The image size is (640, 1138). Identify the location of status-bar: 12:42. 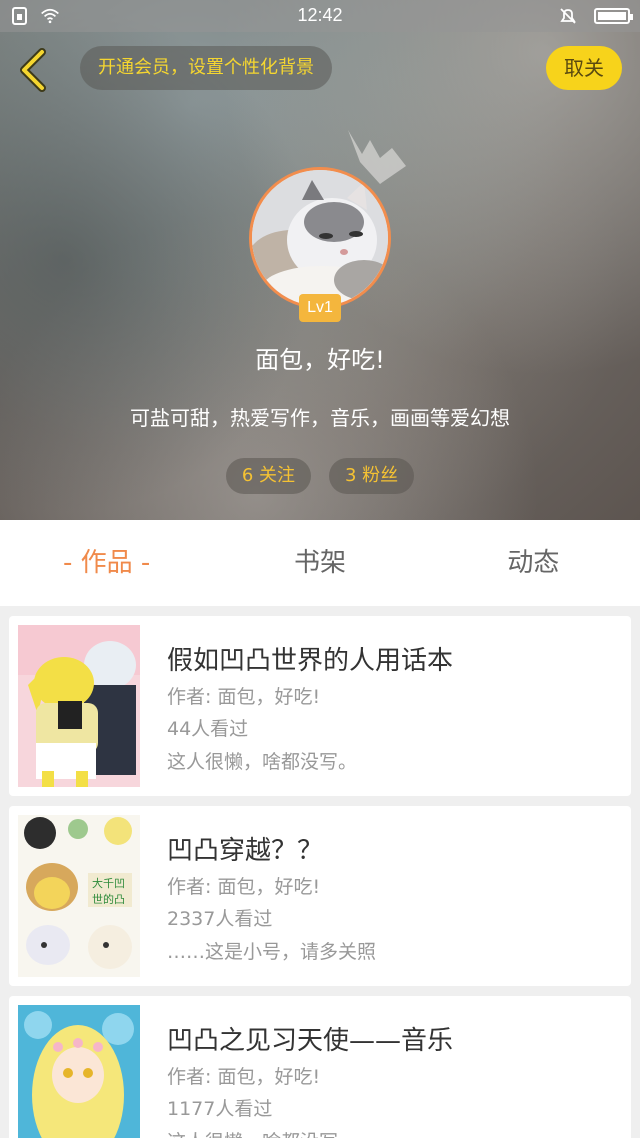
(320, 16).